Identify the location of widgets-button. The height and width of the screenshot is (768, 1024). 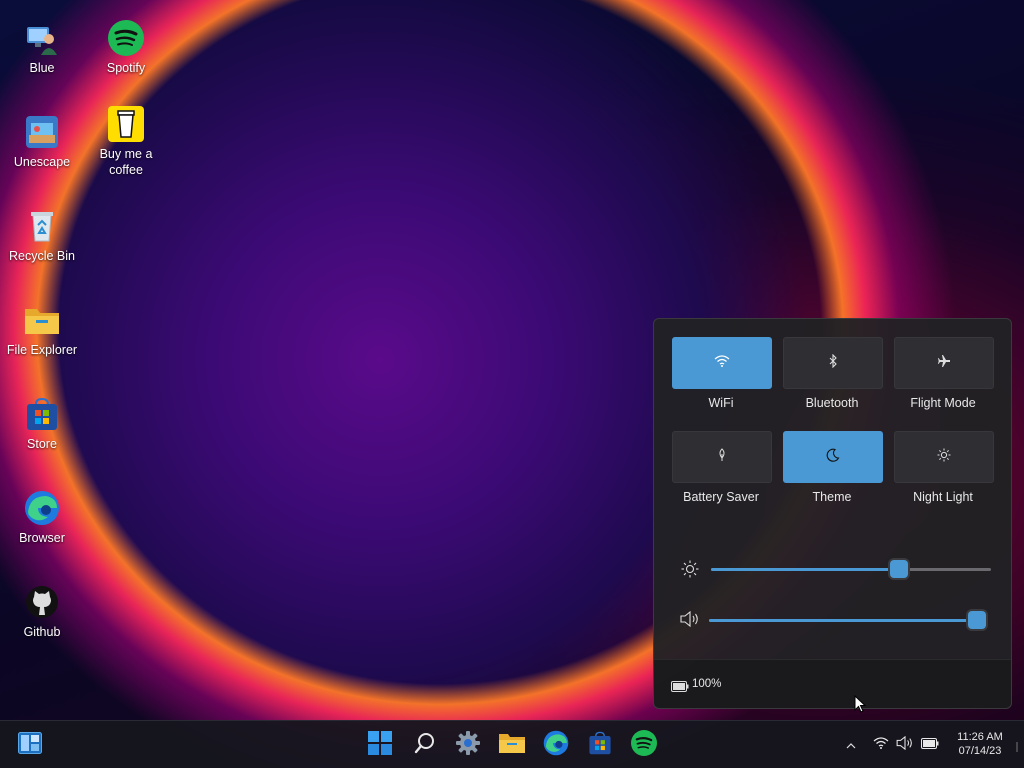
(30, 745).